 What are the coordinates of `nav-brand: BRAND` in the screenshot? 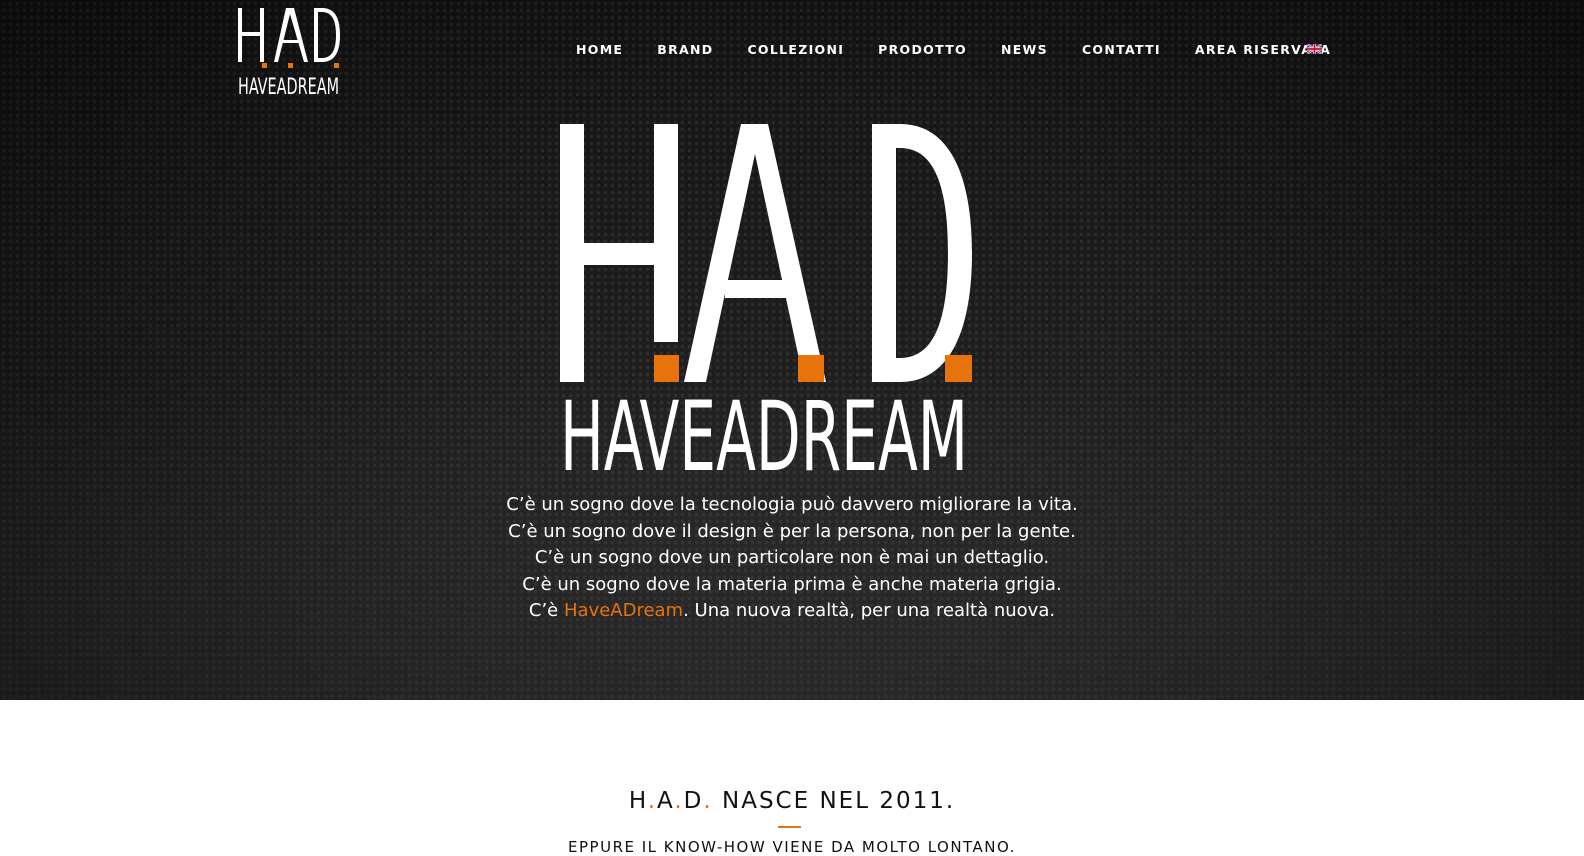 It's located at (685, 50).